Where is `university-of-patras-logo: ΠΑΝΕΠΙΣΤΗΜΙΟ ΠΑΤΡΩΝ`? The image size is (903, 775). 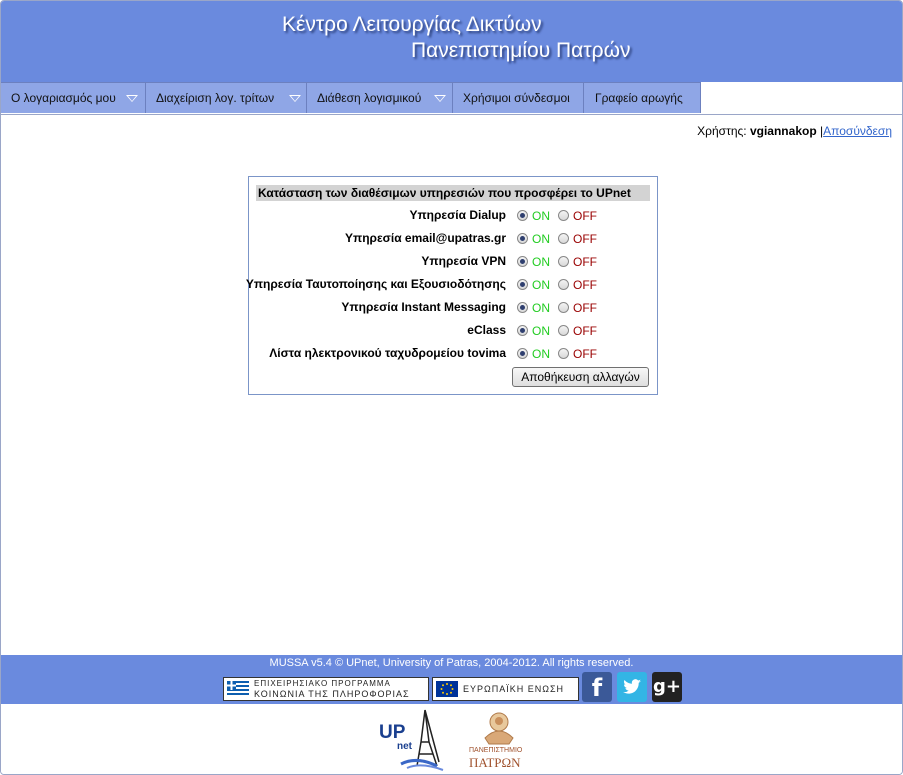
university-of-patras-logo: ΠΑΝΕΠΙΣΤΗΜΙΟ ΠΑΤΡΩΝ is located at coordinates (499, 740).